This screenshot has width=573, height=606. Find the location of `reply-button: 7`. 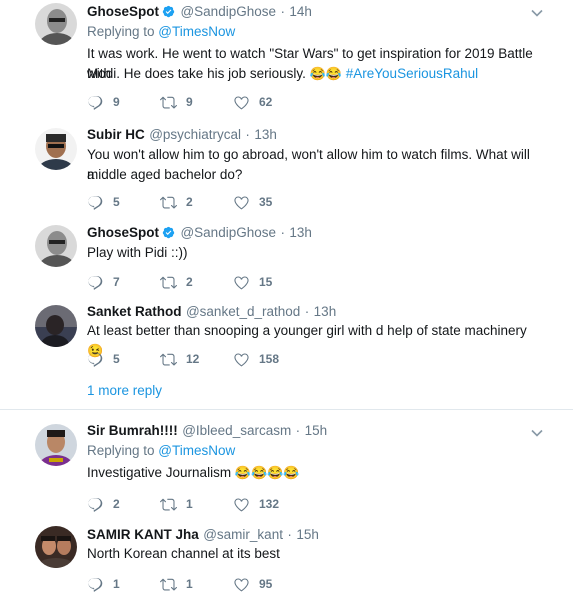

reply-button: 7 is located at coordinates (103, 282).